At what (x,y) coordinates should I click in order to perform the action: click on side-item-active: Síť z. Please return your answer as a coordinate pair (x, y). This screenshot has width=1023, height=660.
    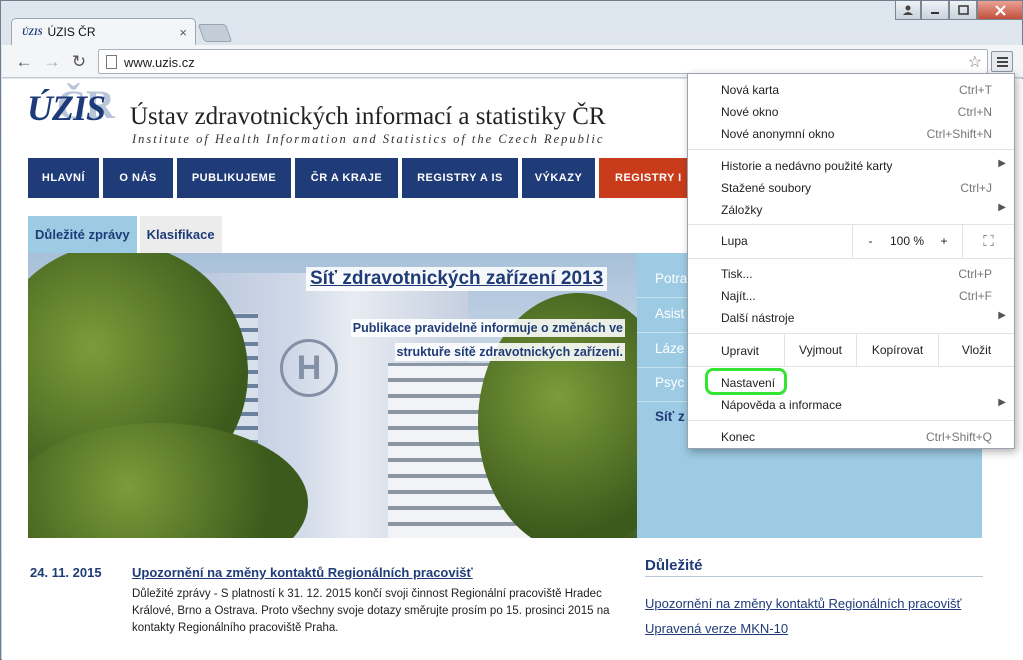
    Looking at the image, I should click on (670, 416).